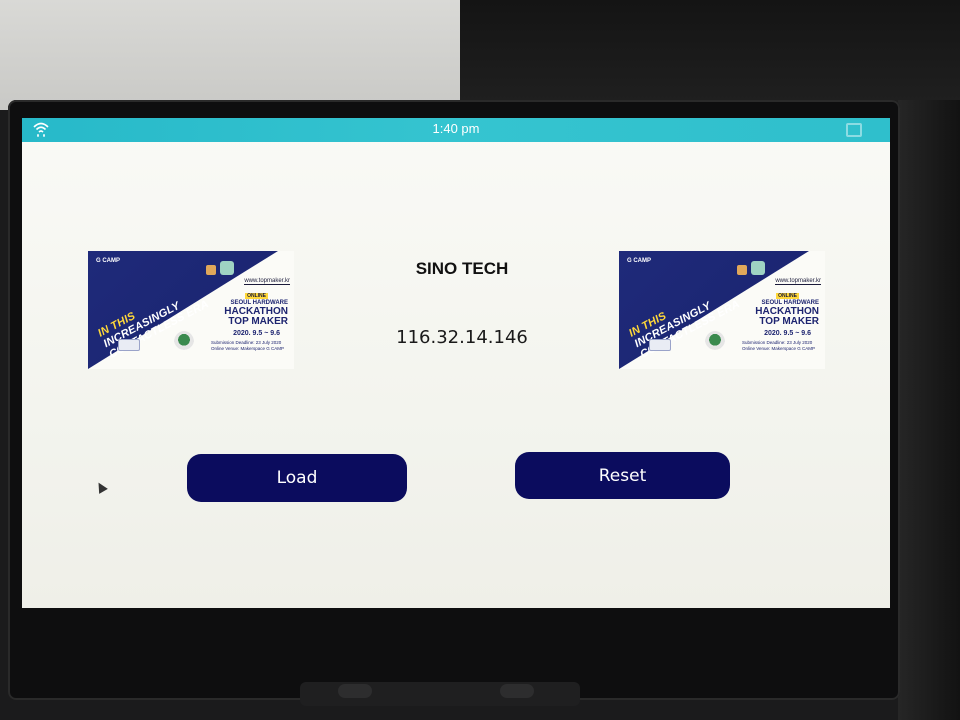  I want to click on background-dark, so click(710, 55).